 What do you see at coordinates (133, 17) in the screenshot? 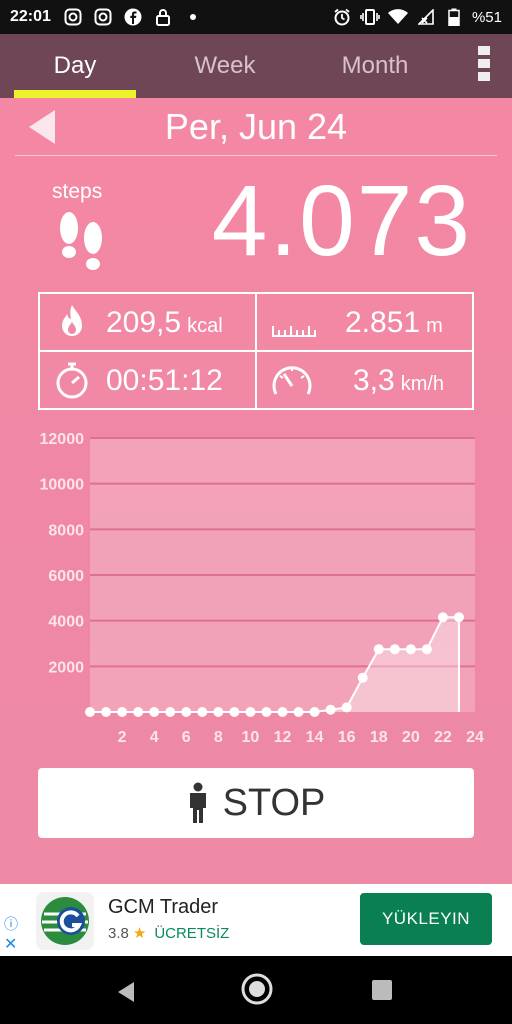
I see `facebook-icon` at bounding box center [133, 17].